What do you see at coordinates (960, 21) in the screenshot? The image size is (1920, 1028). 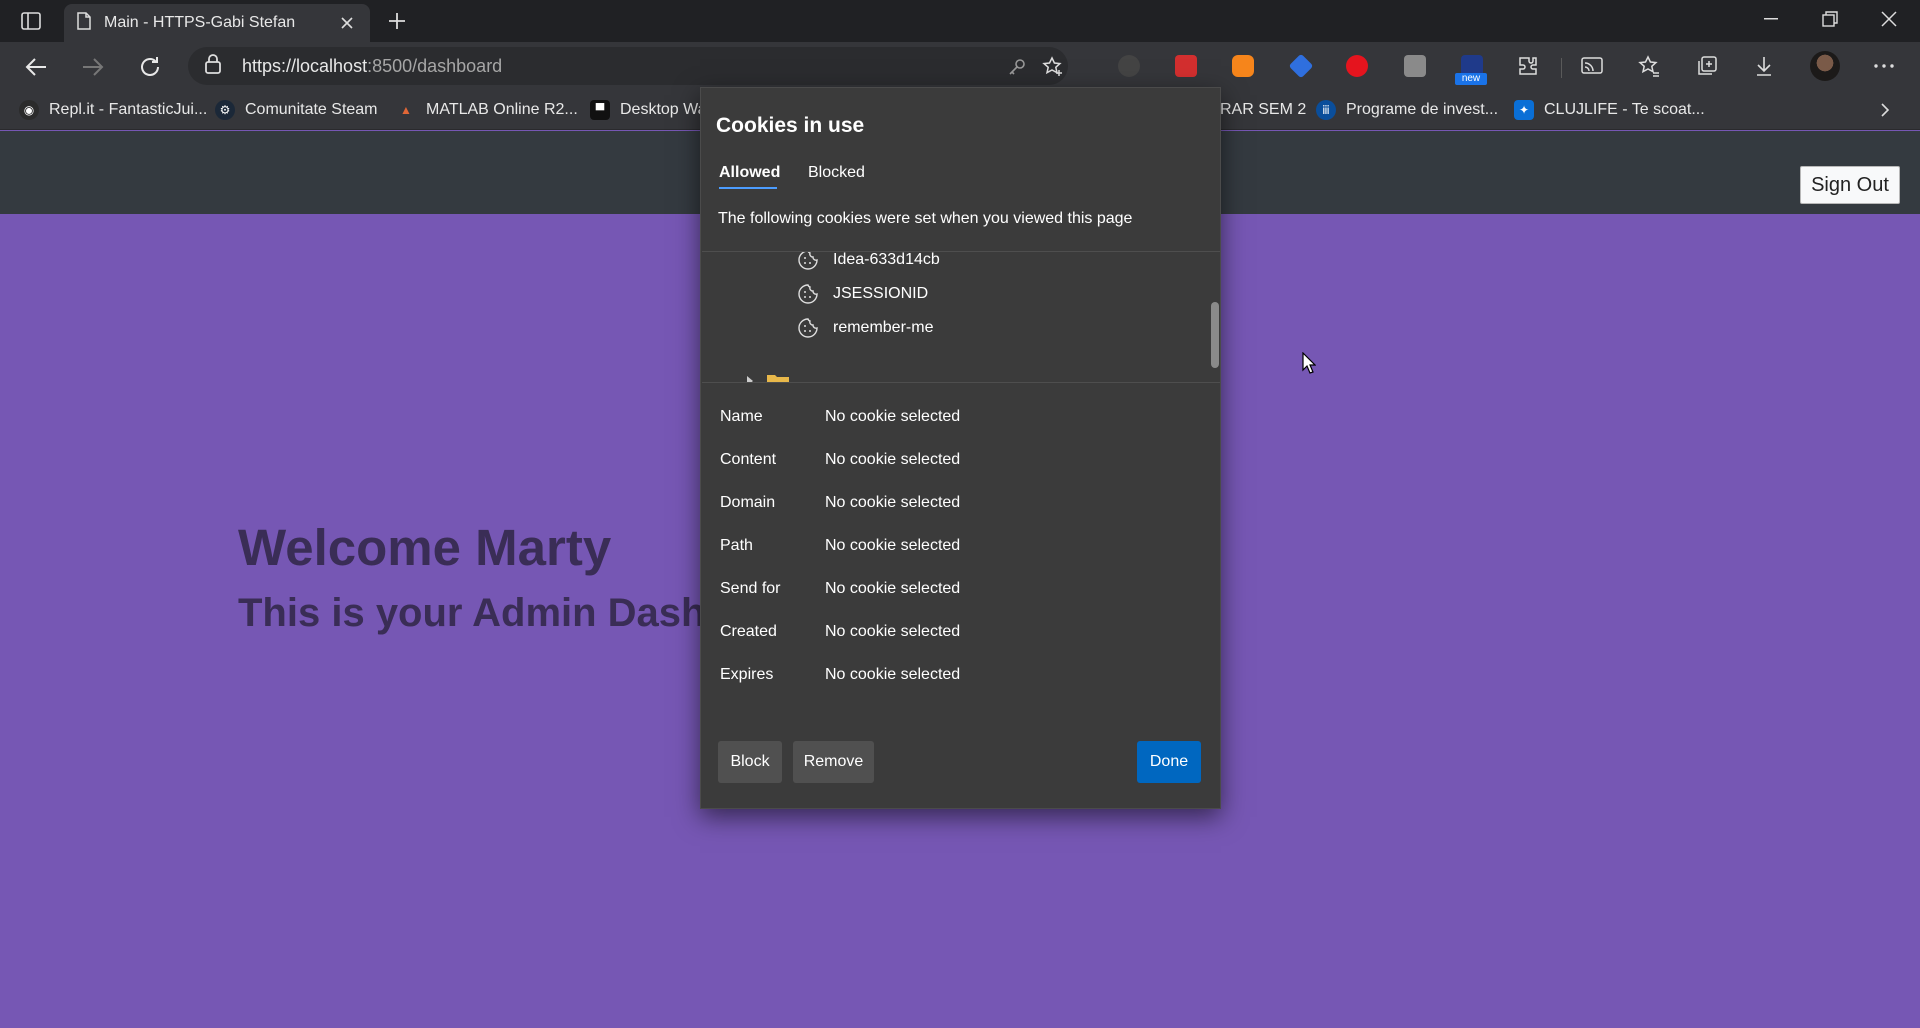 I see `tab-strip: Main - HTTPS-Gabi Stefan` at bounding box center [960, 21].